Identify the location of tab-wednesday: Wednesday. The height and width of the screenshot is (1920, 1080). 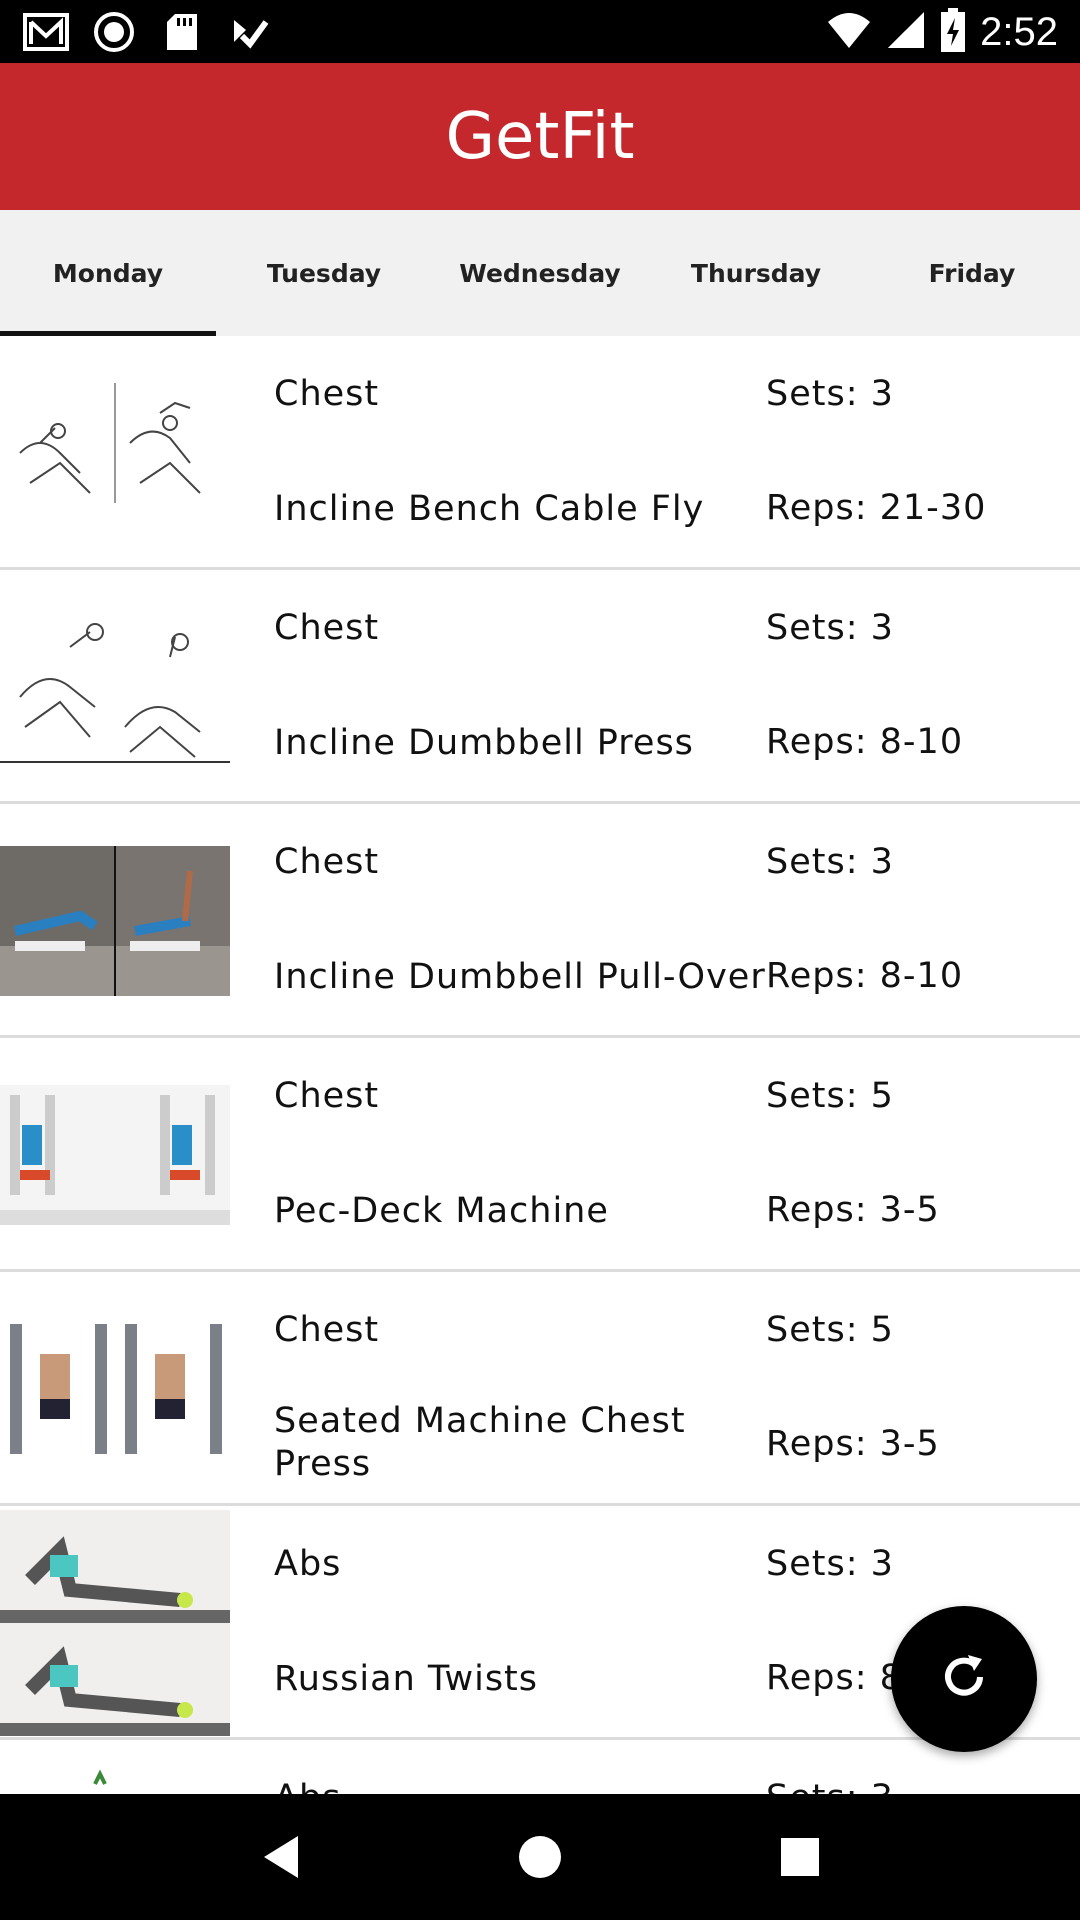
(540, 273).